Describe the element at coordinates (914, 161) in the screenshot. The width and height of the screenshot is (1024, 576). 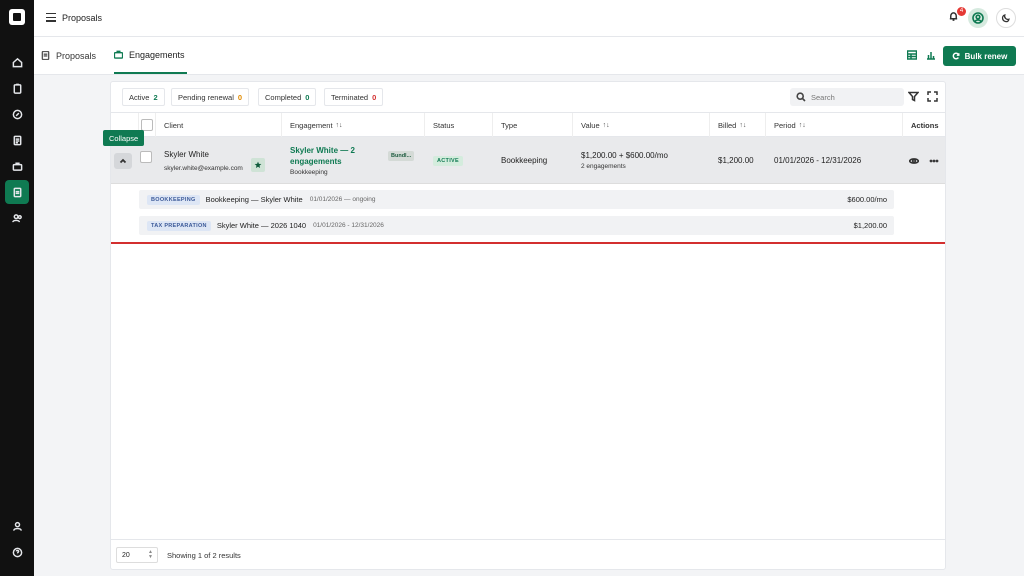
I see `view-eye-icon` at that location.